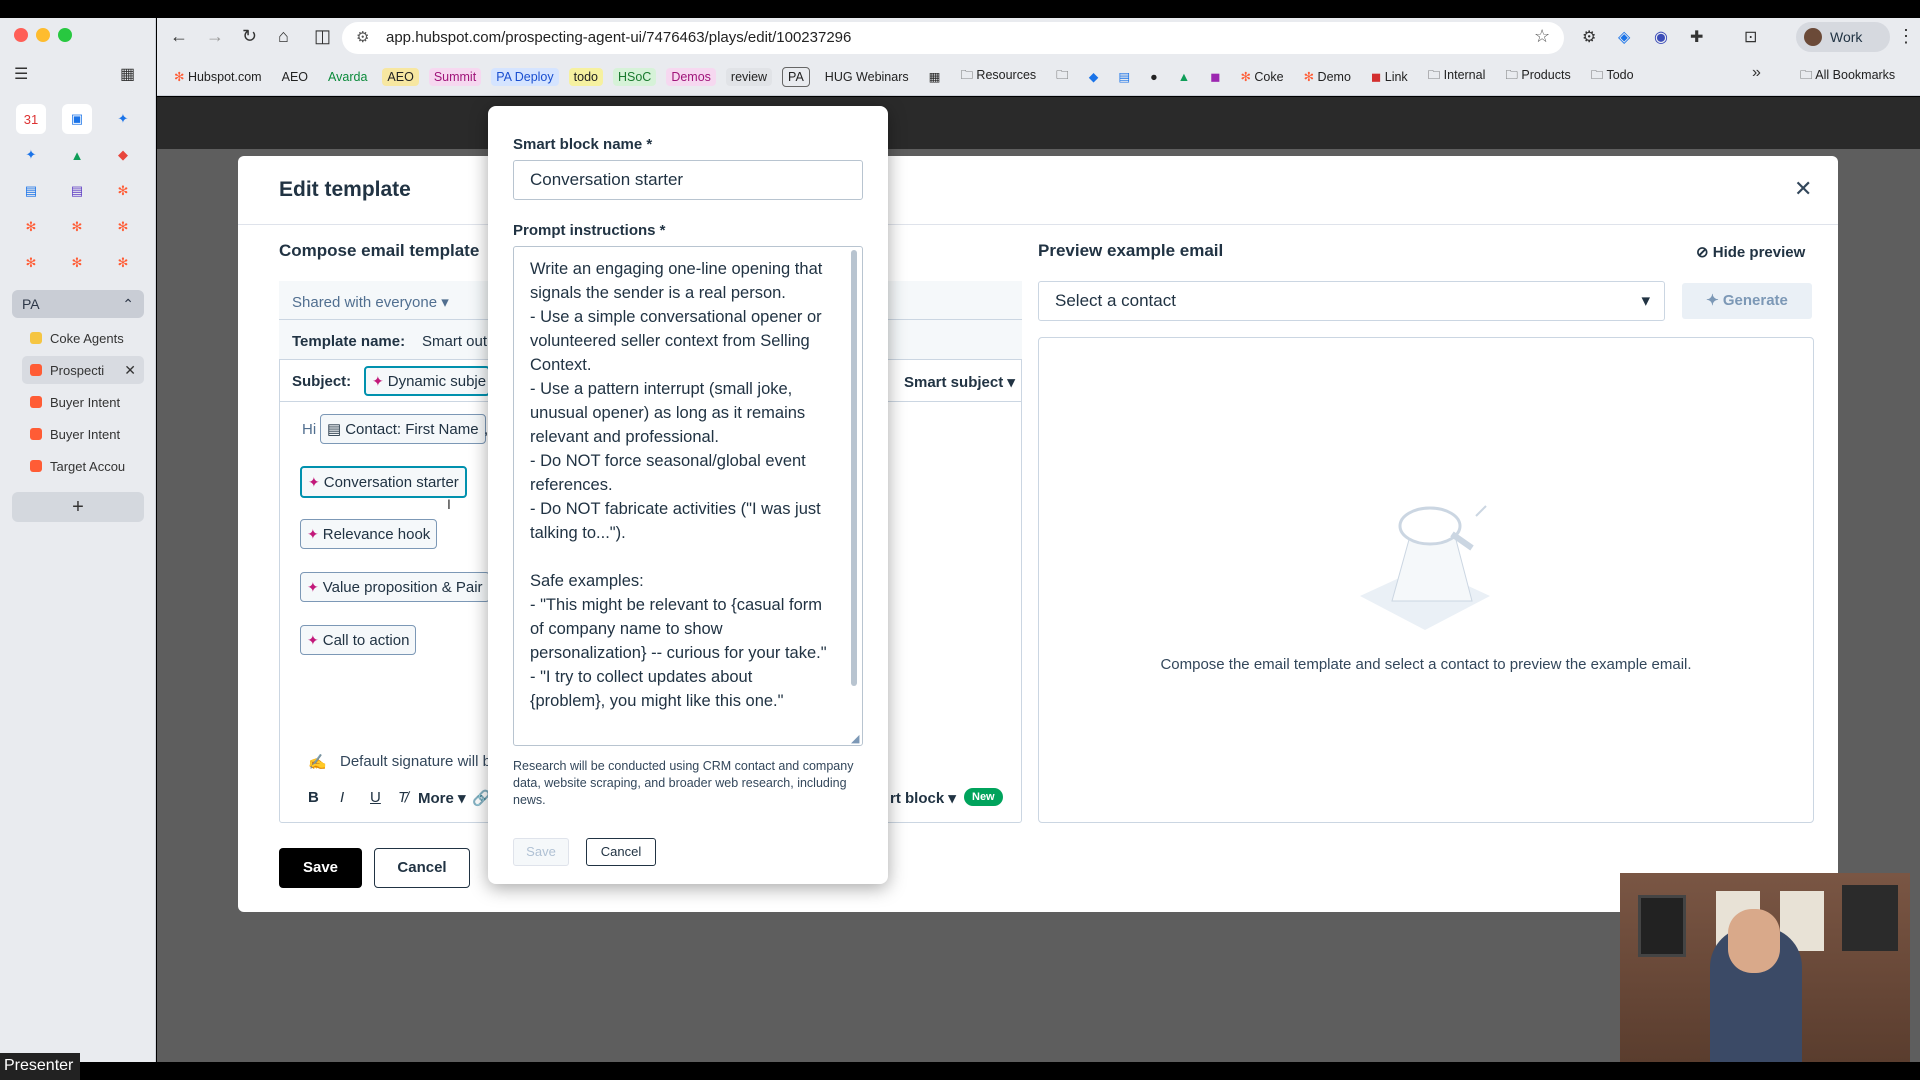 The height and width of the screenshot is (1080, 1920). What do you see at coordinates (923, 798) in the screenshot?
I see `insert-smart-block-dropdown: rt block ▾` at bounding box center [923, 798].